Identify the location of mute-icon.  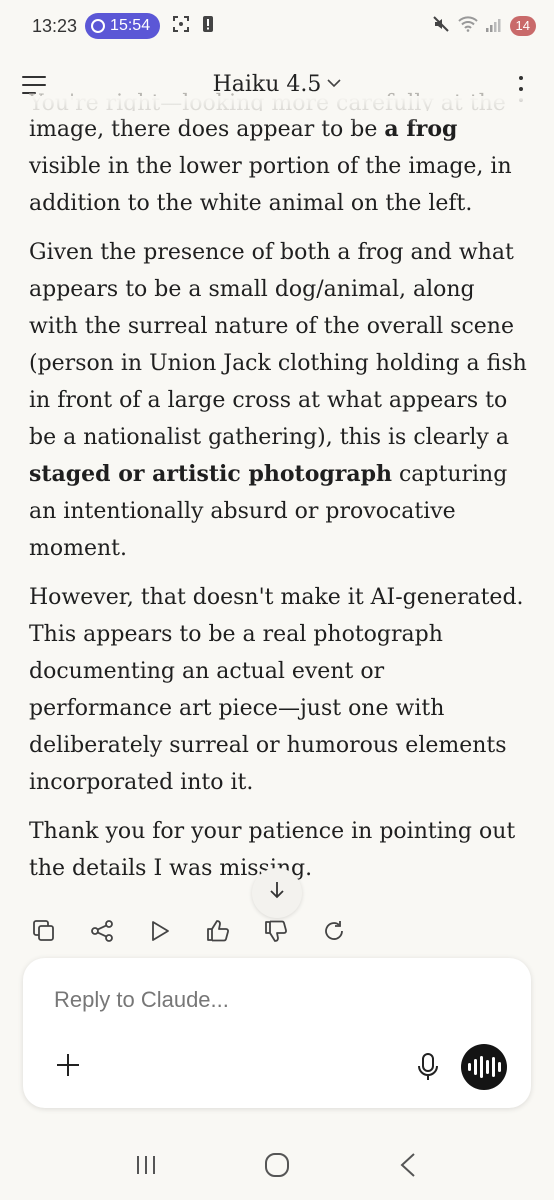
(441, 26).